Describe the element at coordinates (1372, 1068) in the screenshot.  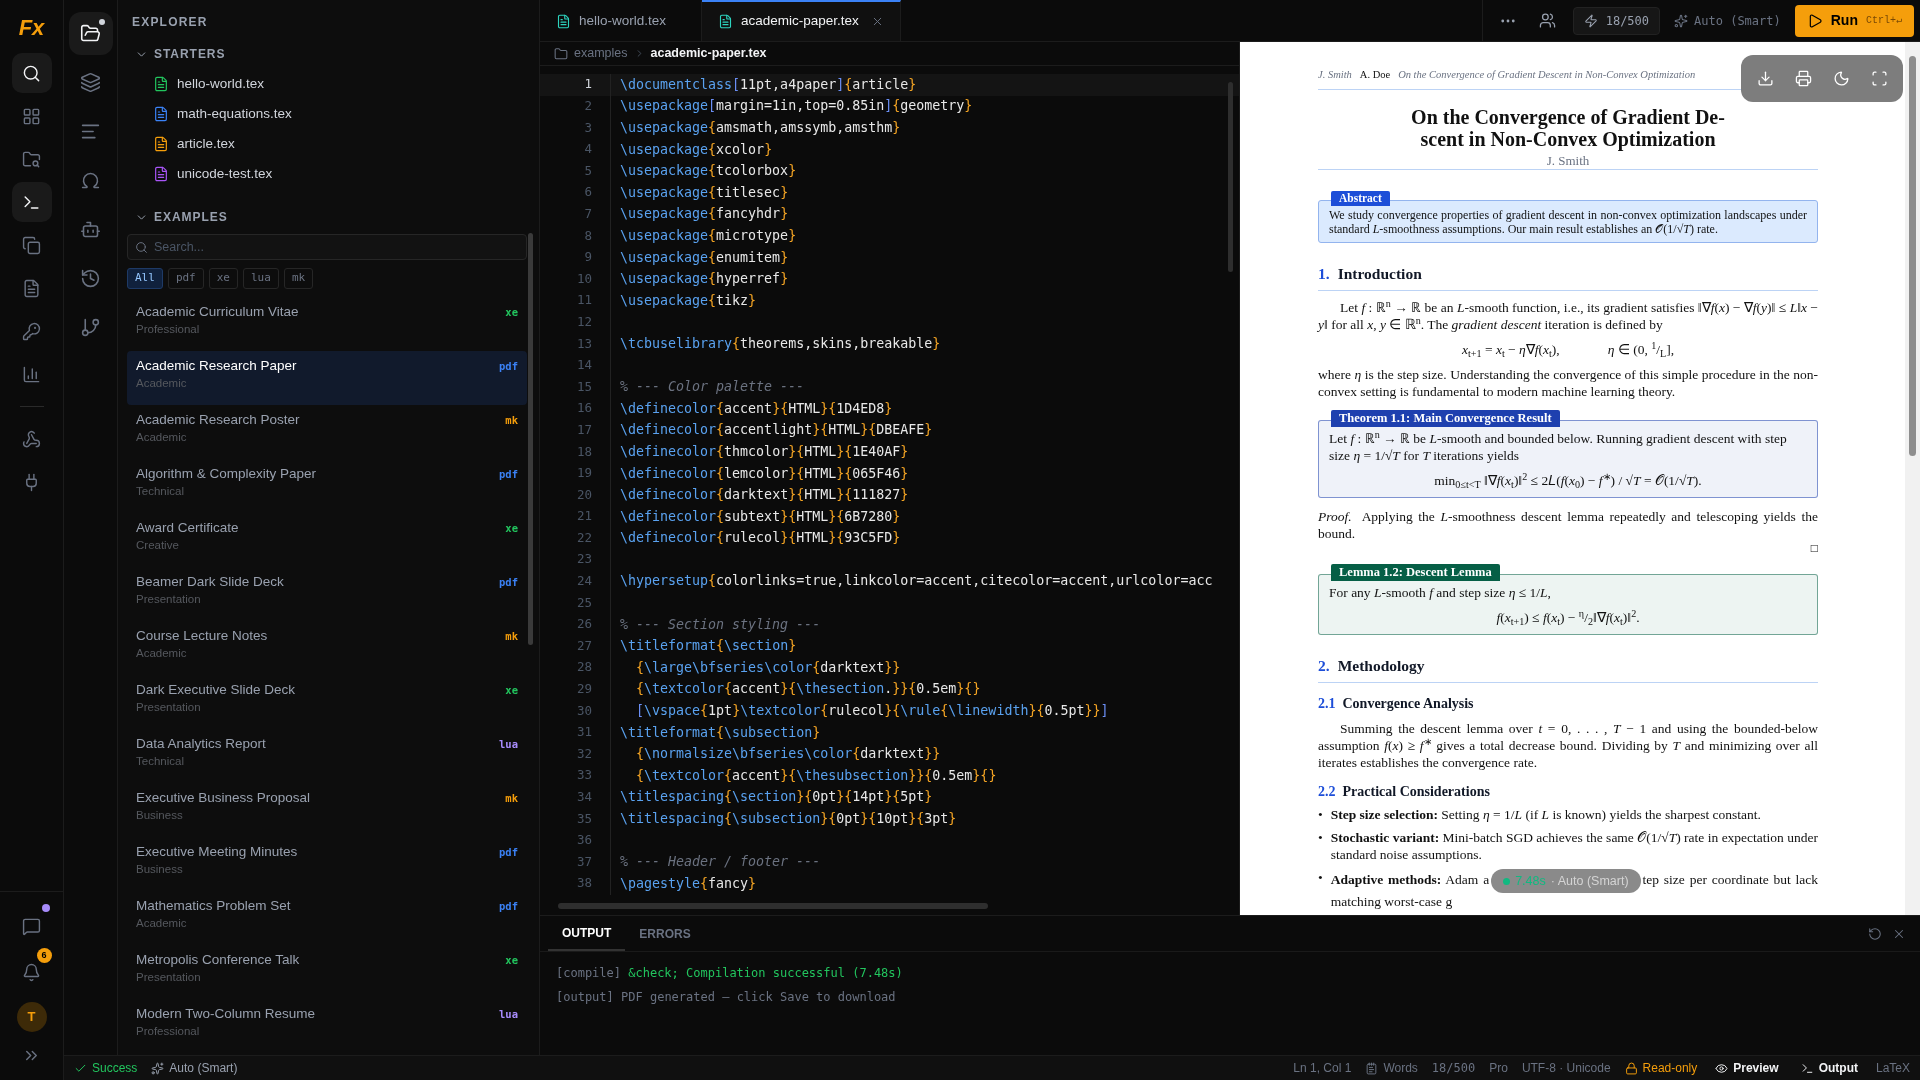
I see `document-icon` at that location.